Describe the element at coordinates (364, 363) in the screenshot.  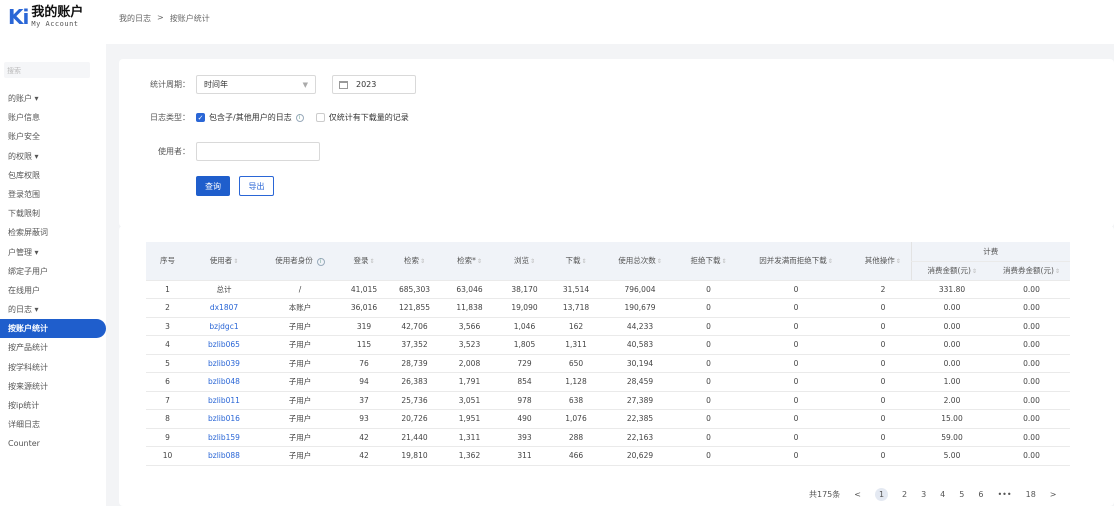
I see `cell-login: 76` at that location.